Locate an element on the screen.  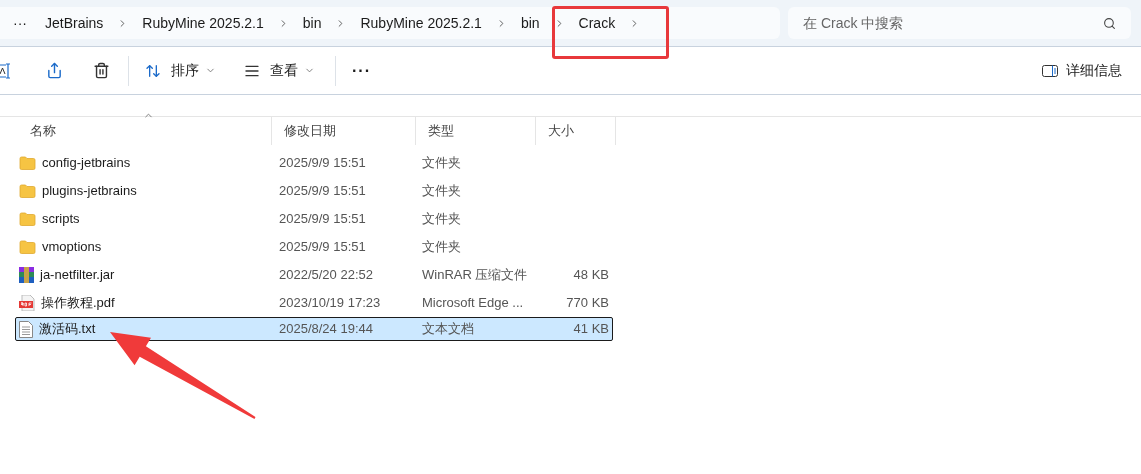
column-header: 类型 is located at coordinates (476, 131).